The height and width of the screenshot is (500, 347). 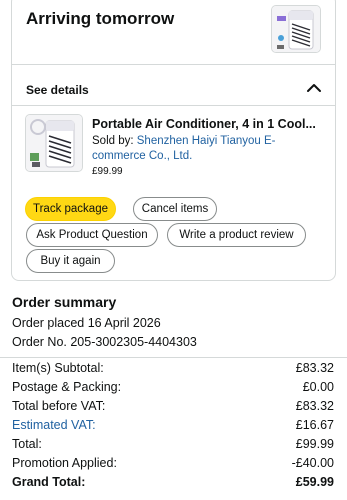 I want to click on summary-row-label: Total before VAT:, so click(x=59, y=406).